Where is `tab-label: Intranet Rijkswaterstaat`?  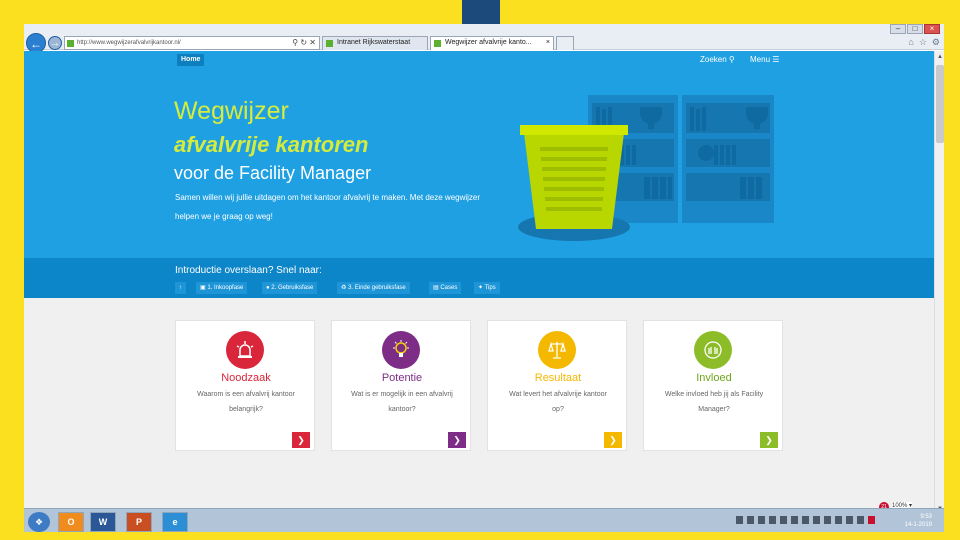 tab-label: Intranet Rijkswaterstaat is located at coordinates (374, 42).